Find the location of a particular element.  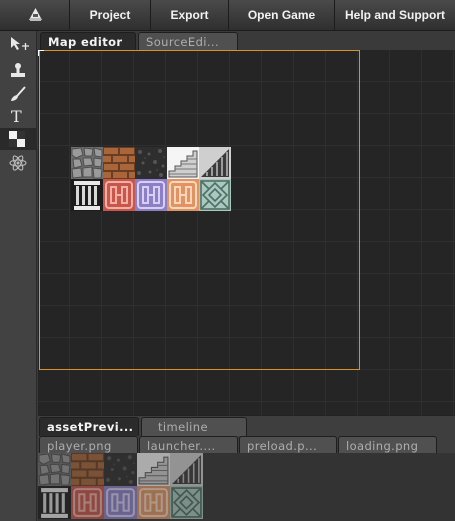

map-tile-dark-stone is located at coordinates (151, 163).